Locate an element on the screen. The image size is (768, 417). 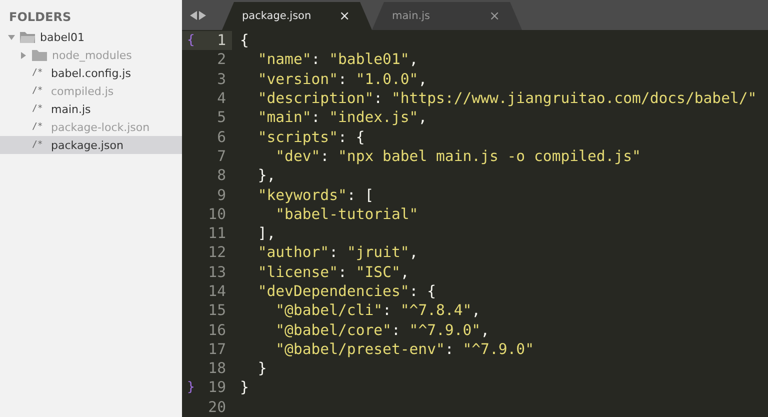
line-number: 3 is located at coordinates (221, 79).